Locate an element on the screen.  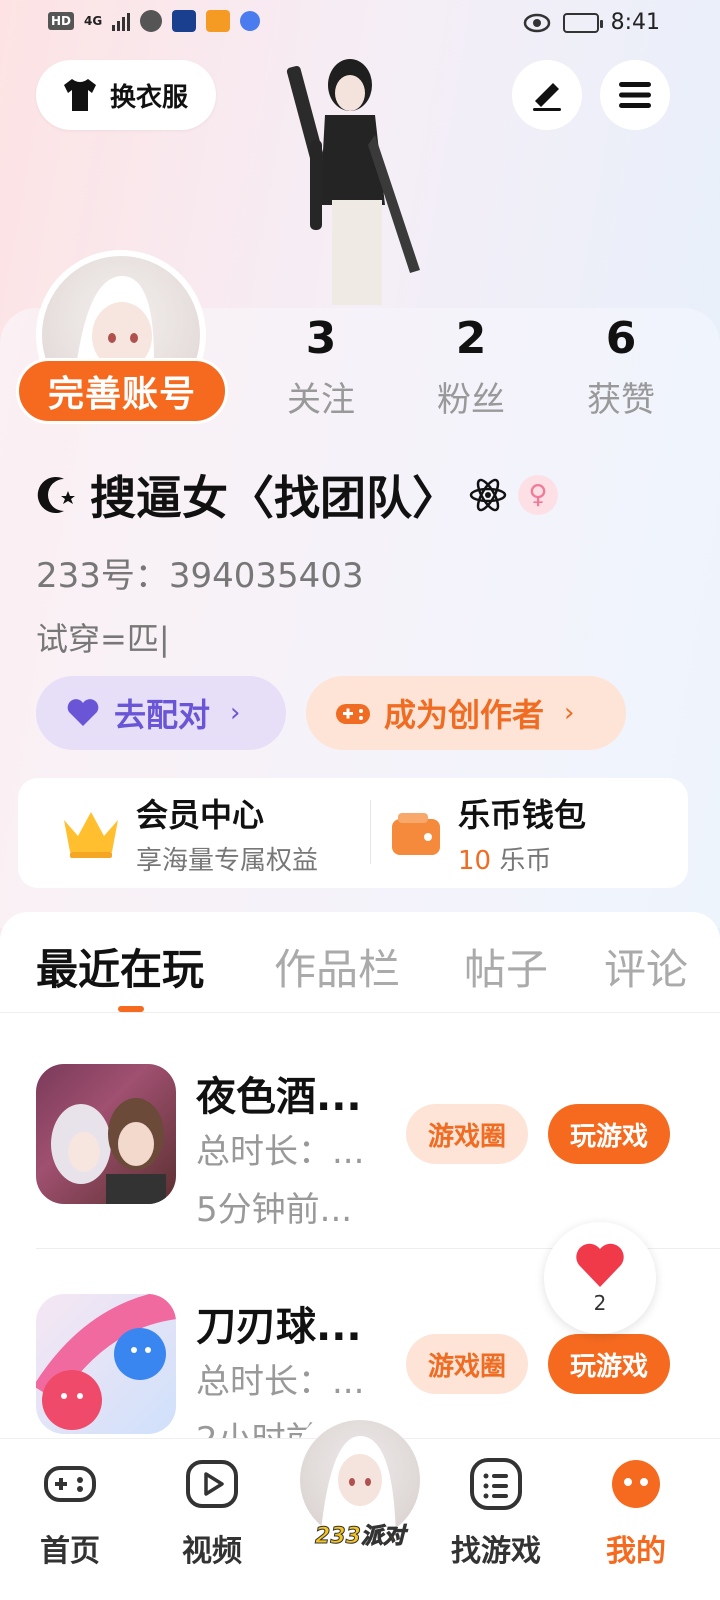
member-center-entry: 会员中心 享海量专属权益 is located at coordinates (189, 833).